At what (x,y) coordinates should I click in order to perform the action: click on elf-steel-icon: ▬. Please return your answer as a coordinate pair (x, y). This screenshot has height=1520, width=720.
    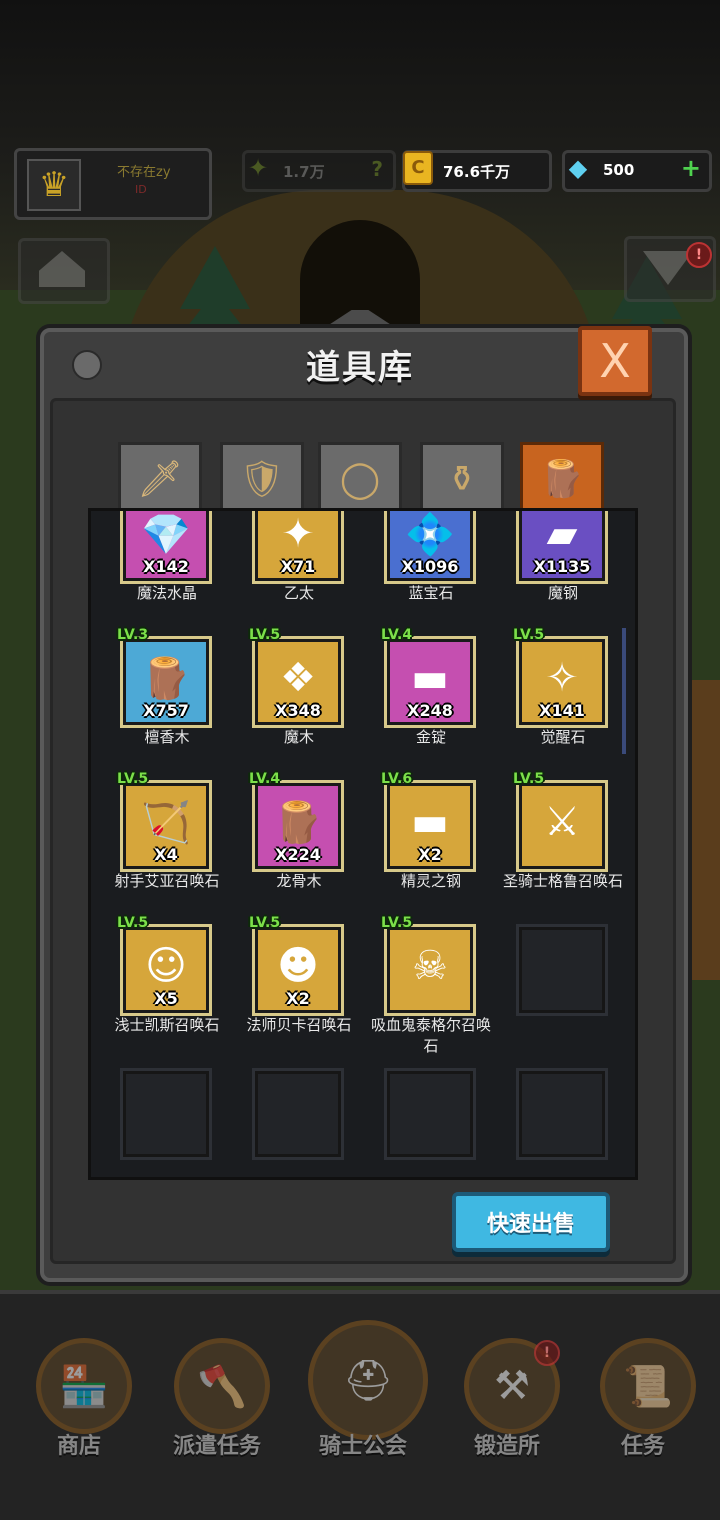
    Looking at the image, I should click on (430, 822).